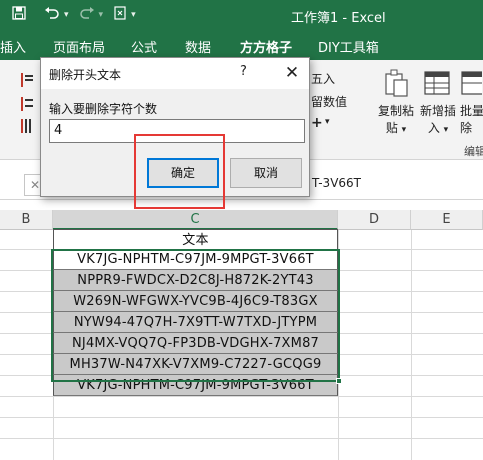 The width and height of the screenshot is (483, 460). What do you see at coordinates (241, 15) in the screenshot?
I see `title-bar: ▾ ▾ ▾ 工作簿1 - Excel` at bounding box center [241, 15].